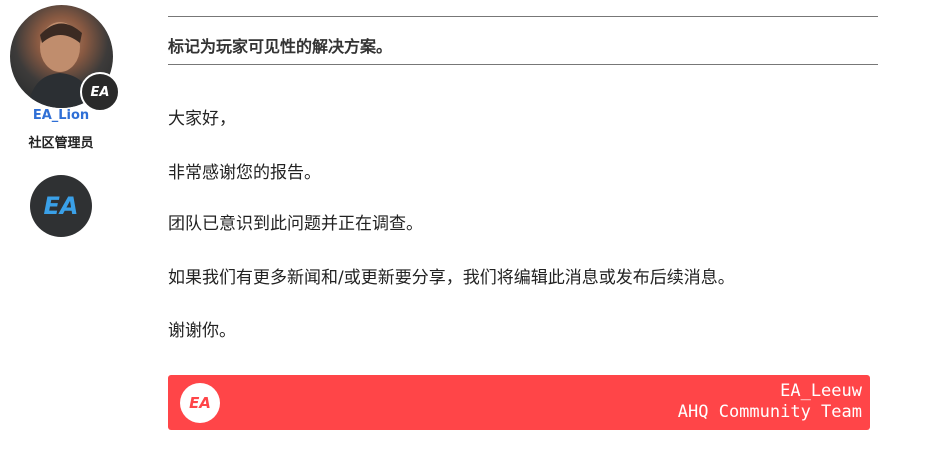 The width and height of the screenshot is (925, 453). Describe the element at coordinates (821, 391) in the screenshot. I see `signature-name: EA_Leeuw` at that location.